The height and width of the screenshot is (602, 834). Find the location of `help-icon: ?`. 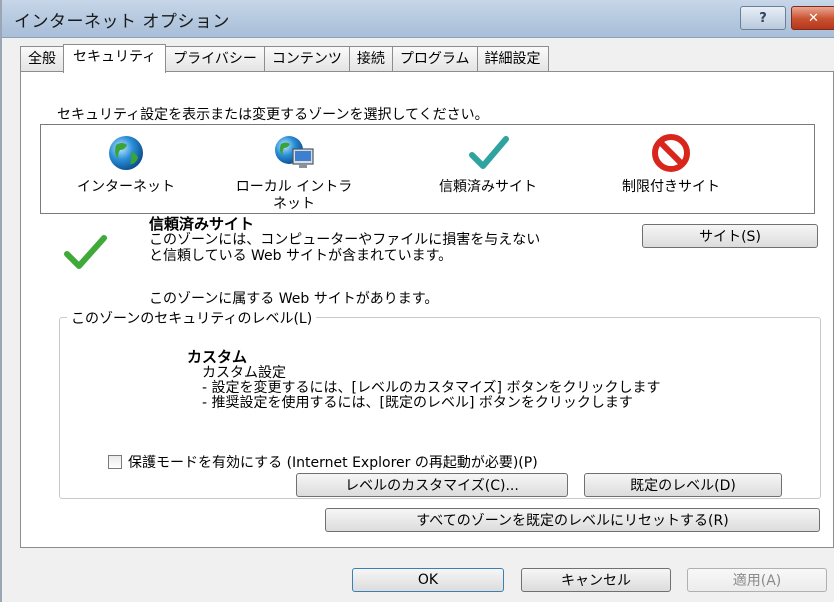

help-icon: ? is located at coordinates (763, 18).